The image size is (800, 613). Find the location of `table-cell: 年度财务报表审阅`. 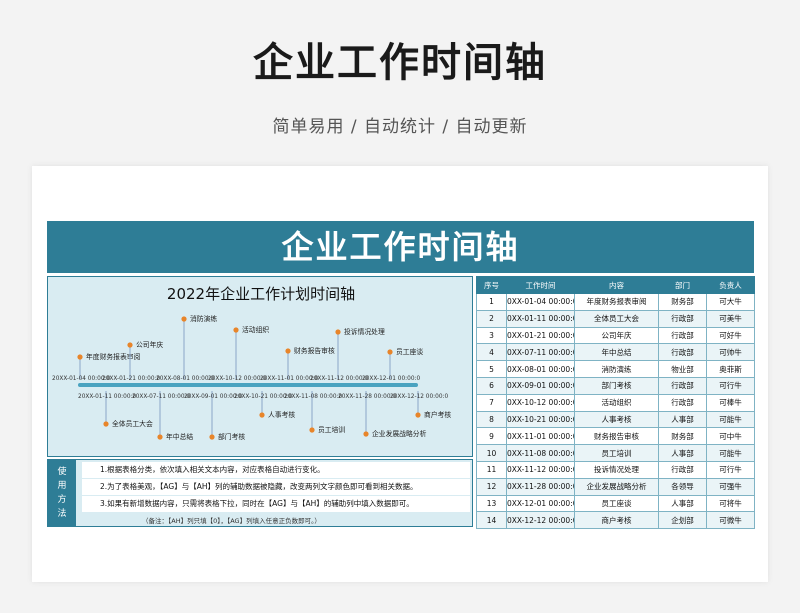

table-cell: 年度财务报表审阅 is located at coordinates (616, 302).